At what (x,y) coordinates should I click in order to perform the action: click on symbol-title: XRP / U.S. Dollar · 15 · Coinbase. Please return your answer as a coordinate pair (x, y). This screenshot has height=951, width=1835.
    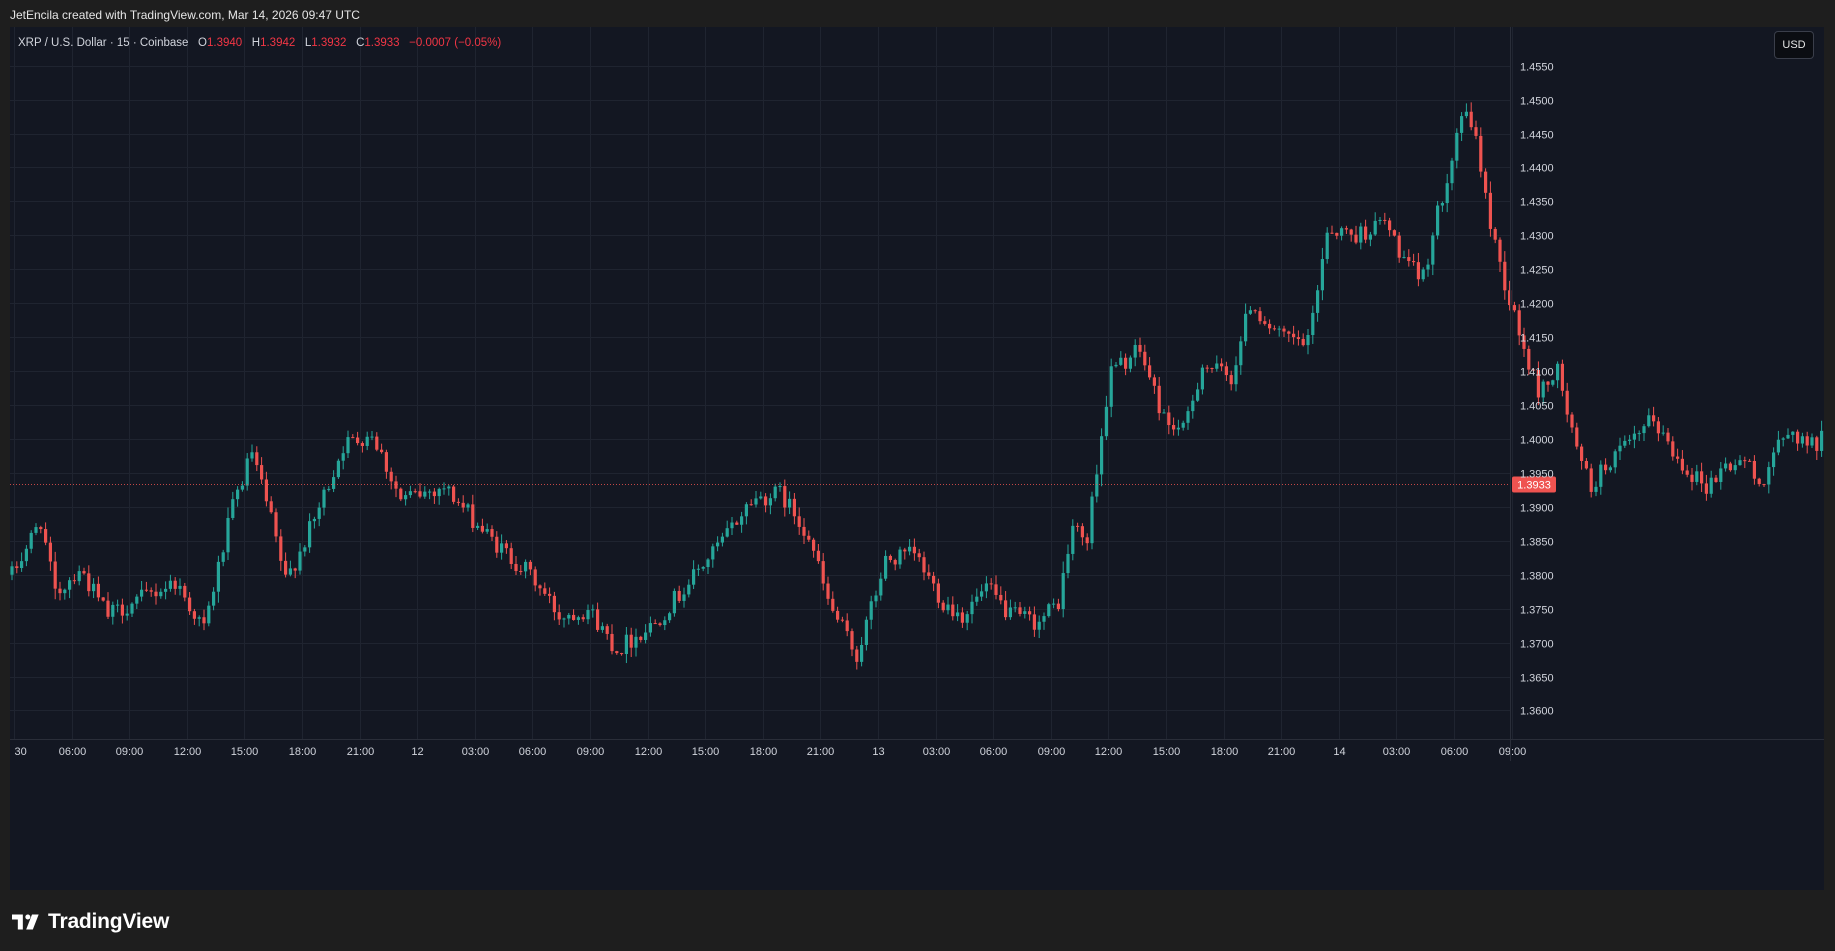
    Looking at the image, I should click on (103, 43).